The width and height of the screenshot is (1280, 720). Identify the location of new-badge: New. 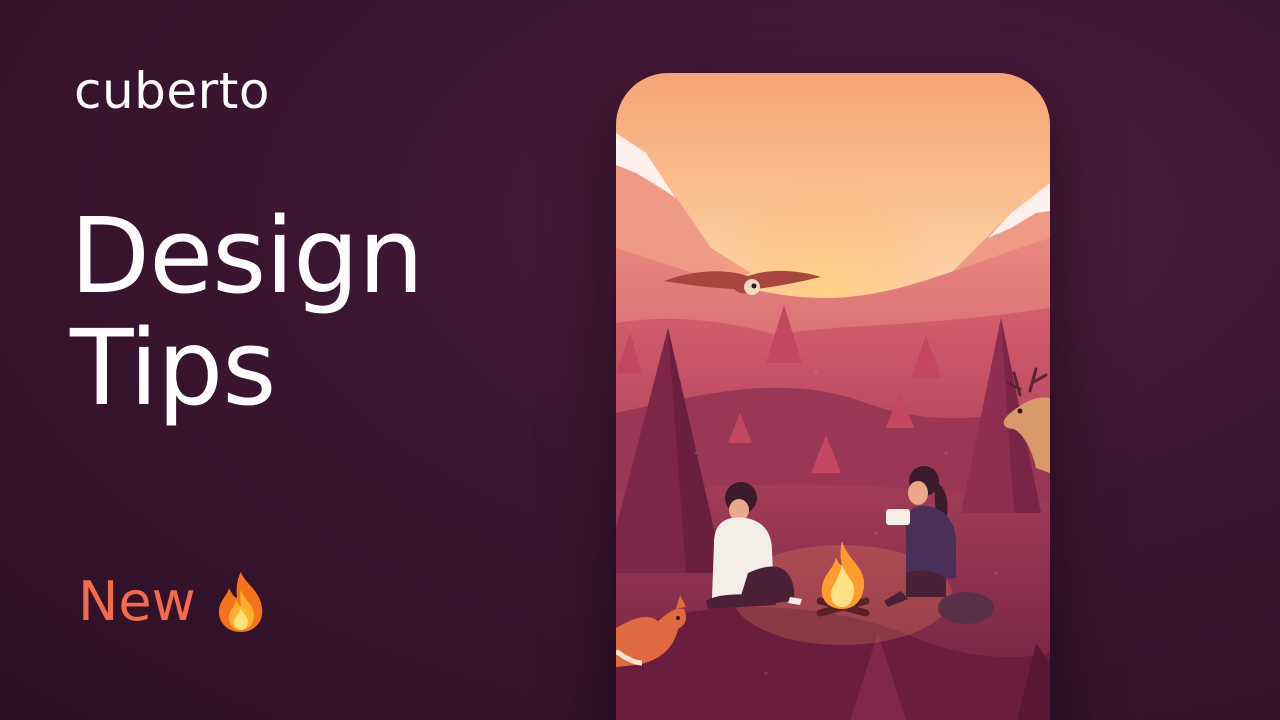
(174, 602).